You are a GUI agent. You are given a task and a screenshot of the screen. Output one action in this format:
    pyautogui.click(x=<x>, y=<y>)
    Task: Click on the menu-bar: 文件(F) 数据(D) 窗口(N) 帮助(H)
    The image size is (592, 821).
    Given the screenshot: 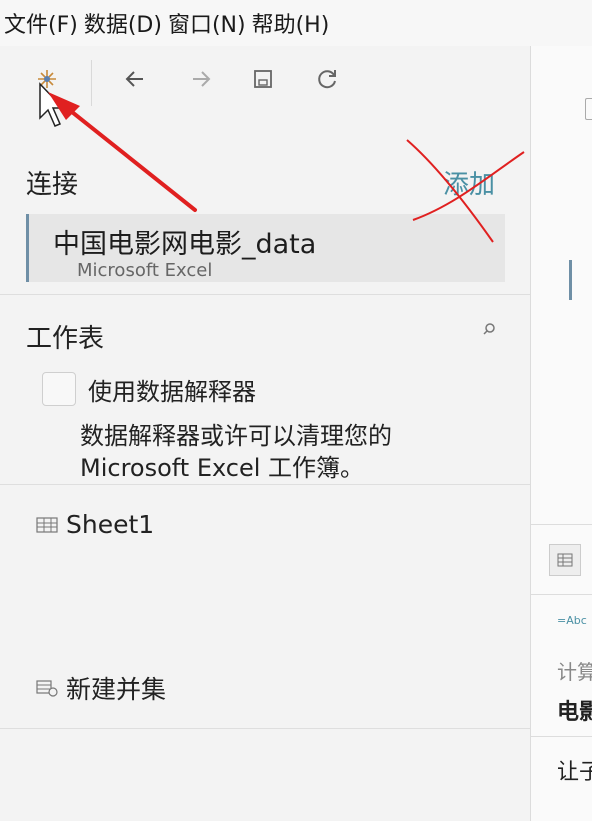 What is the action you would take?
    pyautogui.click(x=296, y=23)
    